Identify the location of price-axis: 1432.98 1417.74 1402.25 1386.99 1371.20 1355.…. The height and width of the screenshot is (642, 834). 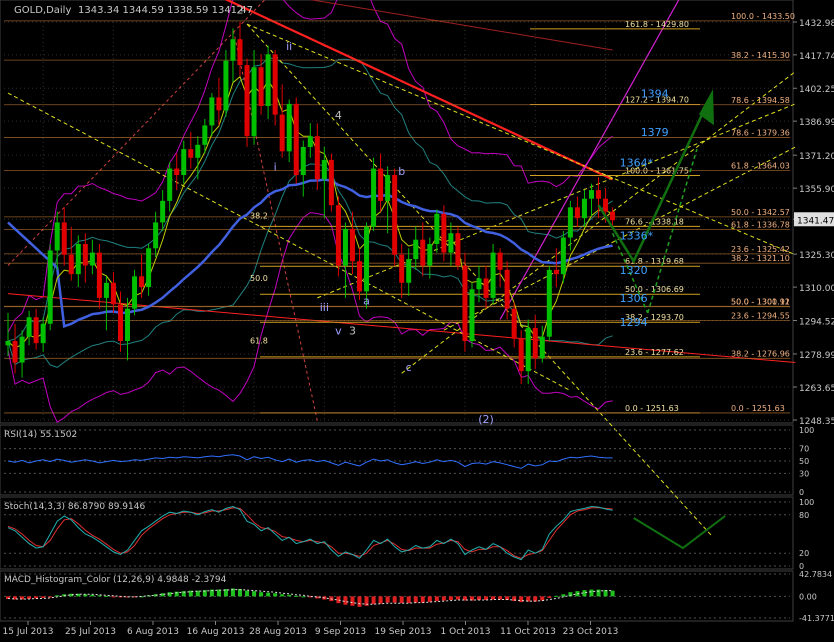
(813, 223).